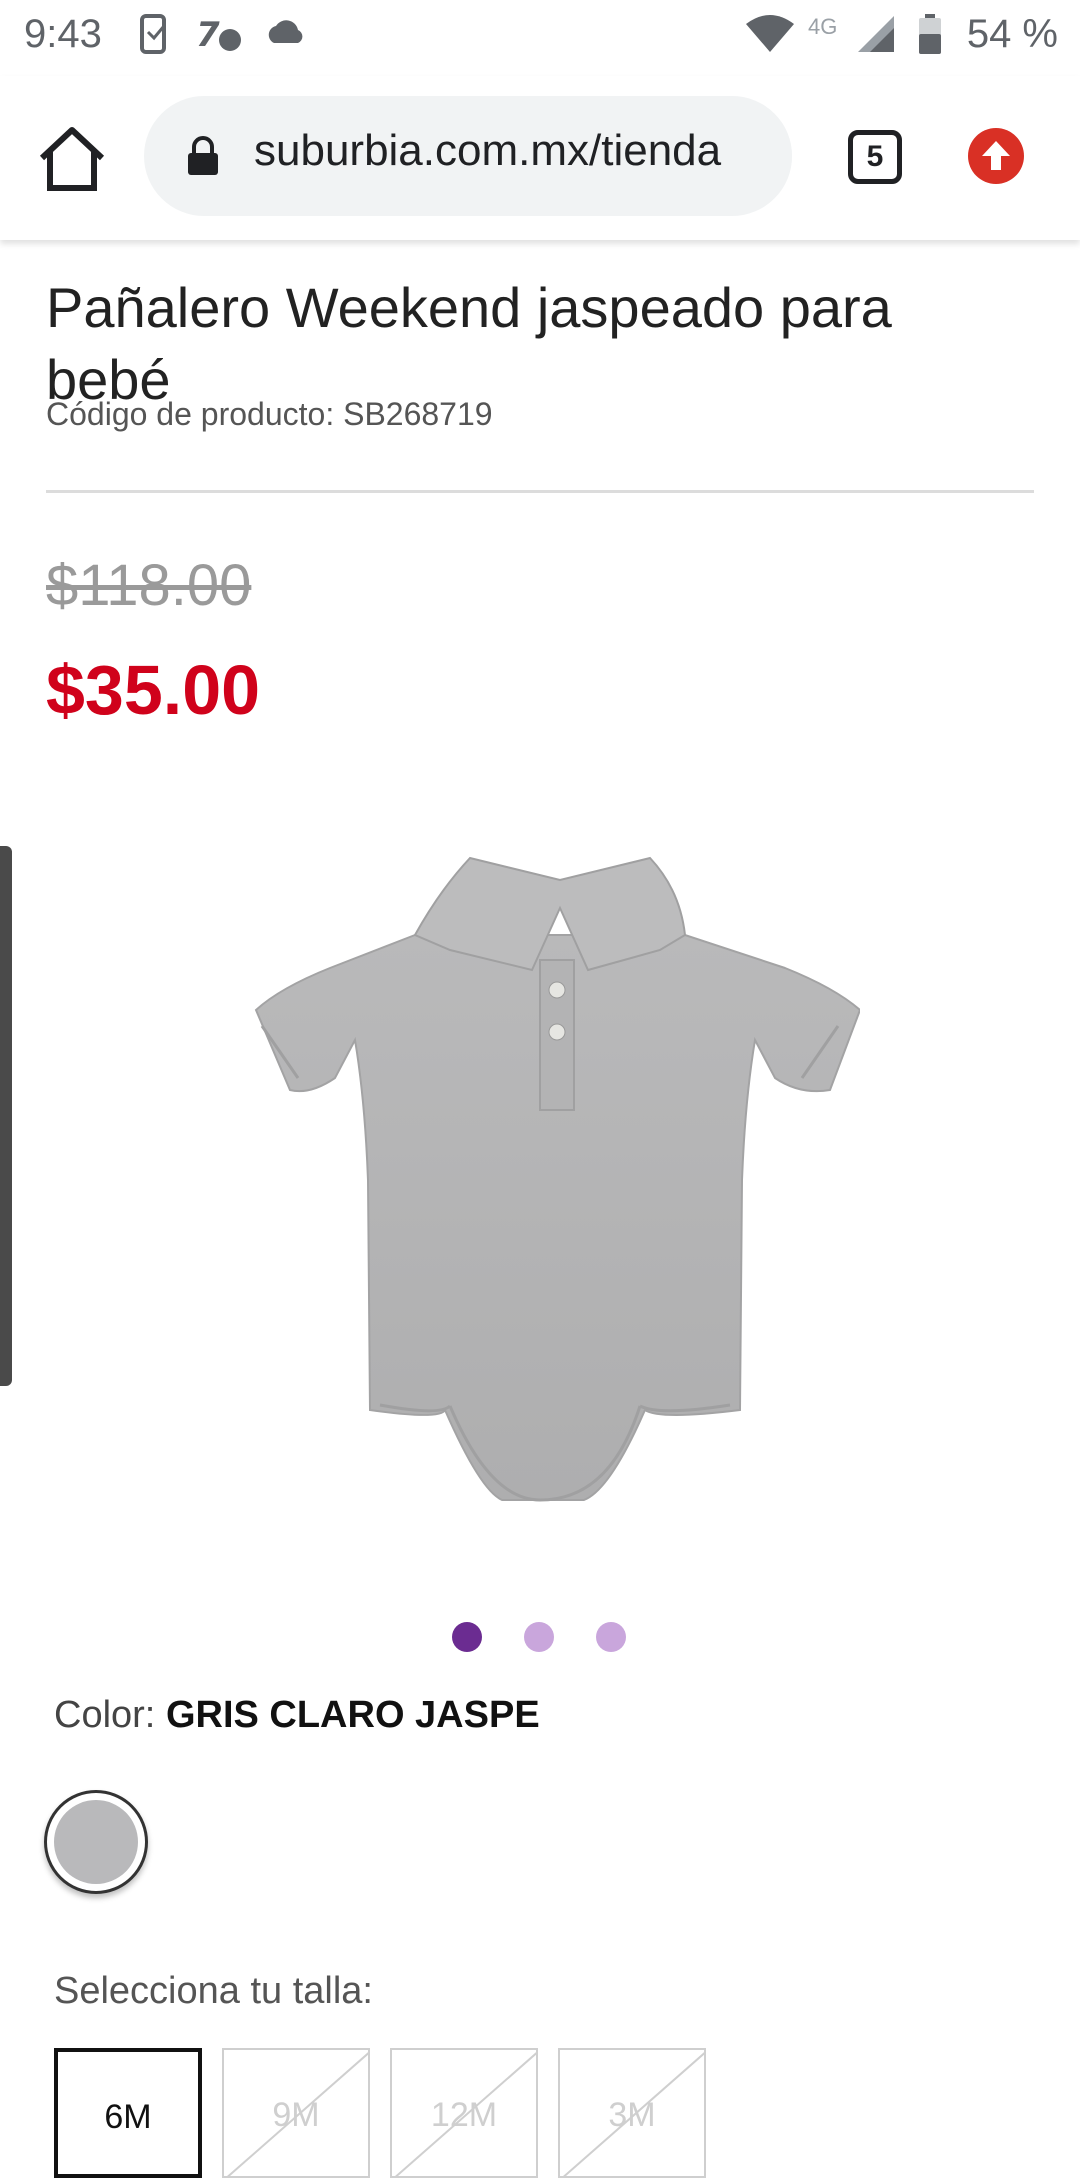 The height and width of the screenshot is (2178, 1080). I want to click on size-option-3m: 3M, so click(632, 2113).